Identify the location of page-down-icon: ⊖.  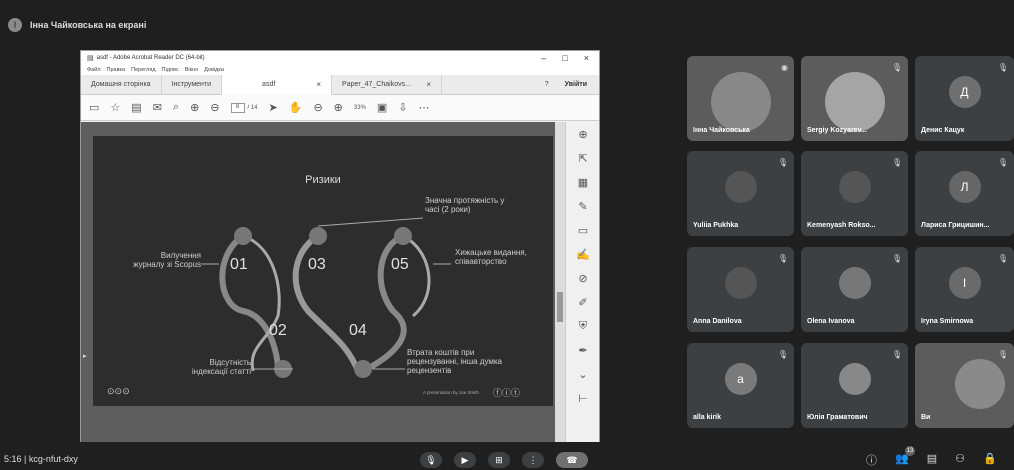
(214, 107).